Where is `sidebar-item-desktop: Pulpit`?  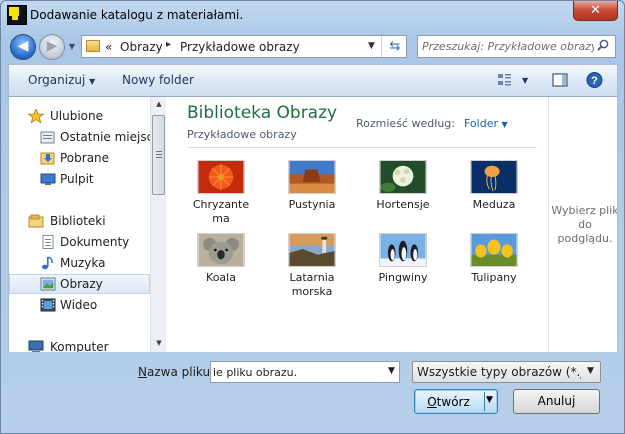
sidebar-item-desktop: Pulpit is located at coordinates (79, 179).